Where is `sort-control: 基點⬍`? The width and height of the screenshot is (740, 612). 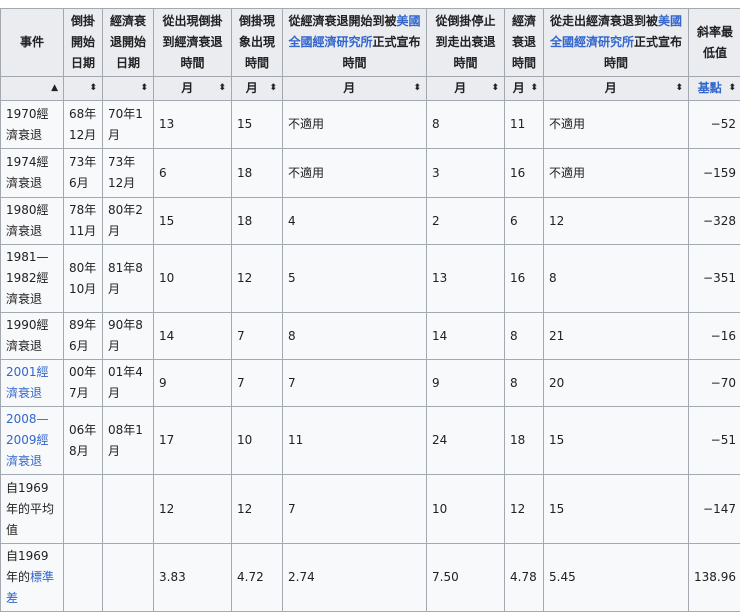
sort-control: 基點⬍ is located at coordinates (715, 88).